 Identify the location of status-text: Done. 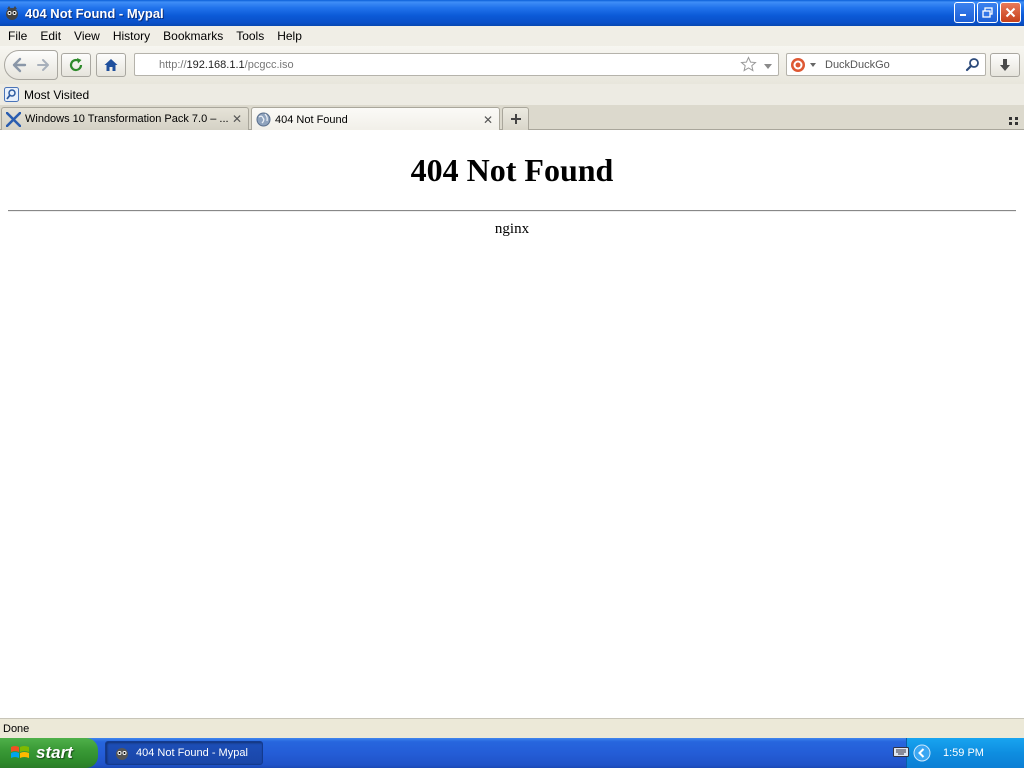
(16, 728).